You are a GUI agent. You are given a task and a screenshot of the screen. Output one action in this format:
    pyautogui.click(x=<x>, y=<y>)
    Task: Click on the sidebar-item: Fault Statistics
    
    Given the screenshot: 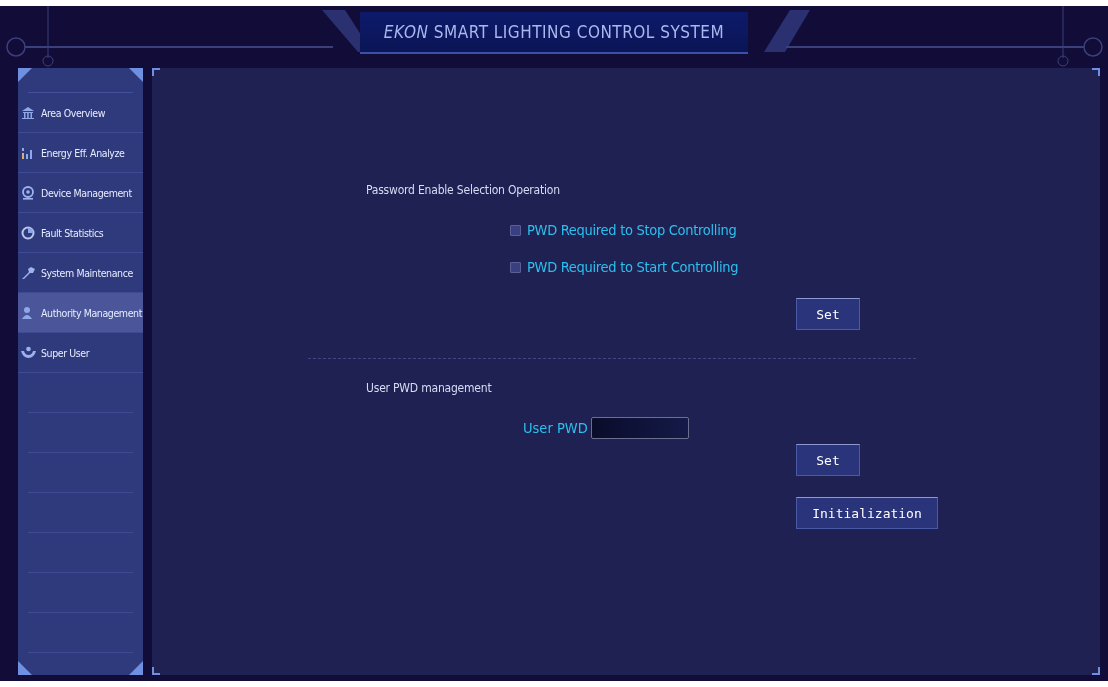 What is the action you would take?
    pyautogui.click(x=80, y=233)
    